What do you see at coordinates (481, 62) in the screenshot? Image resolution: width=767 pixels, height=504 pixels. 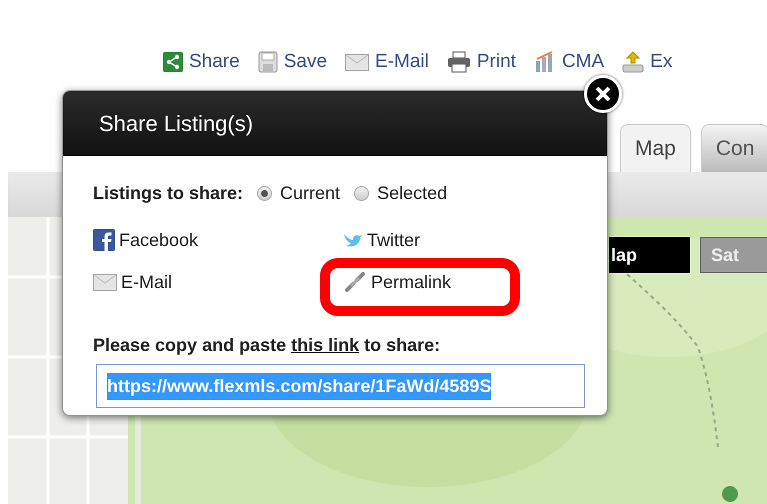 I see `toolbar-link: Print` at bounding box center [481, 62].